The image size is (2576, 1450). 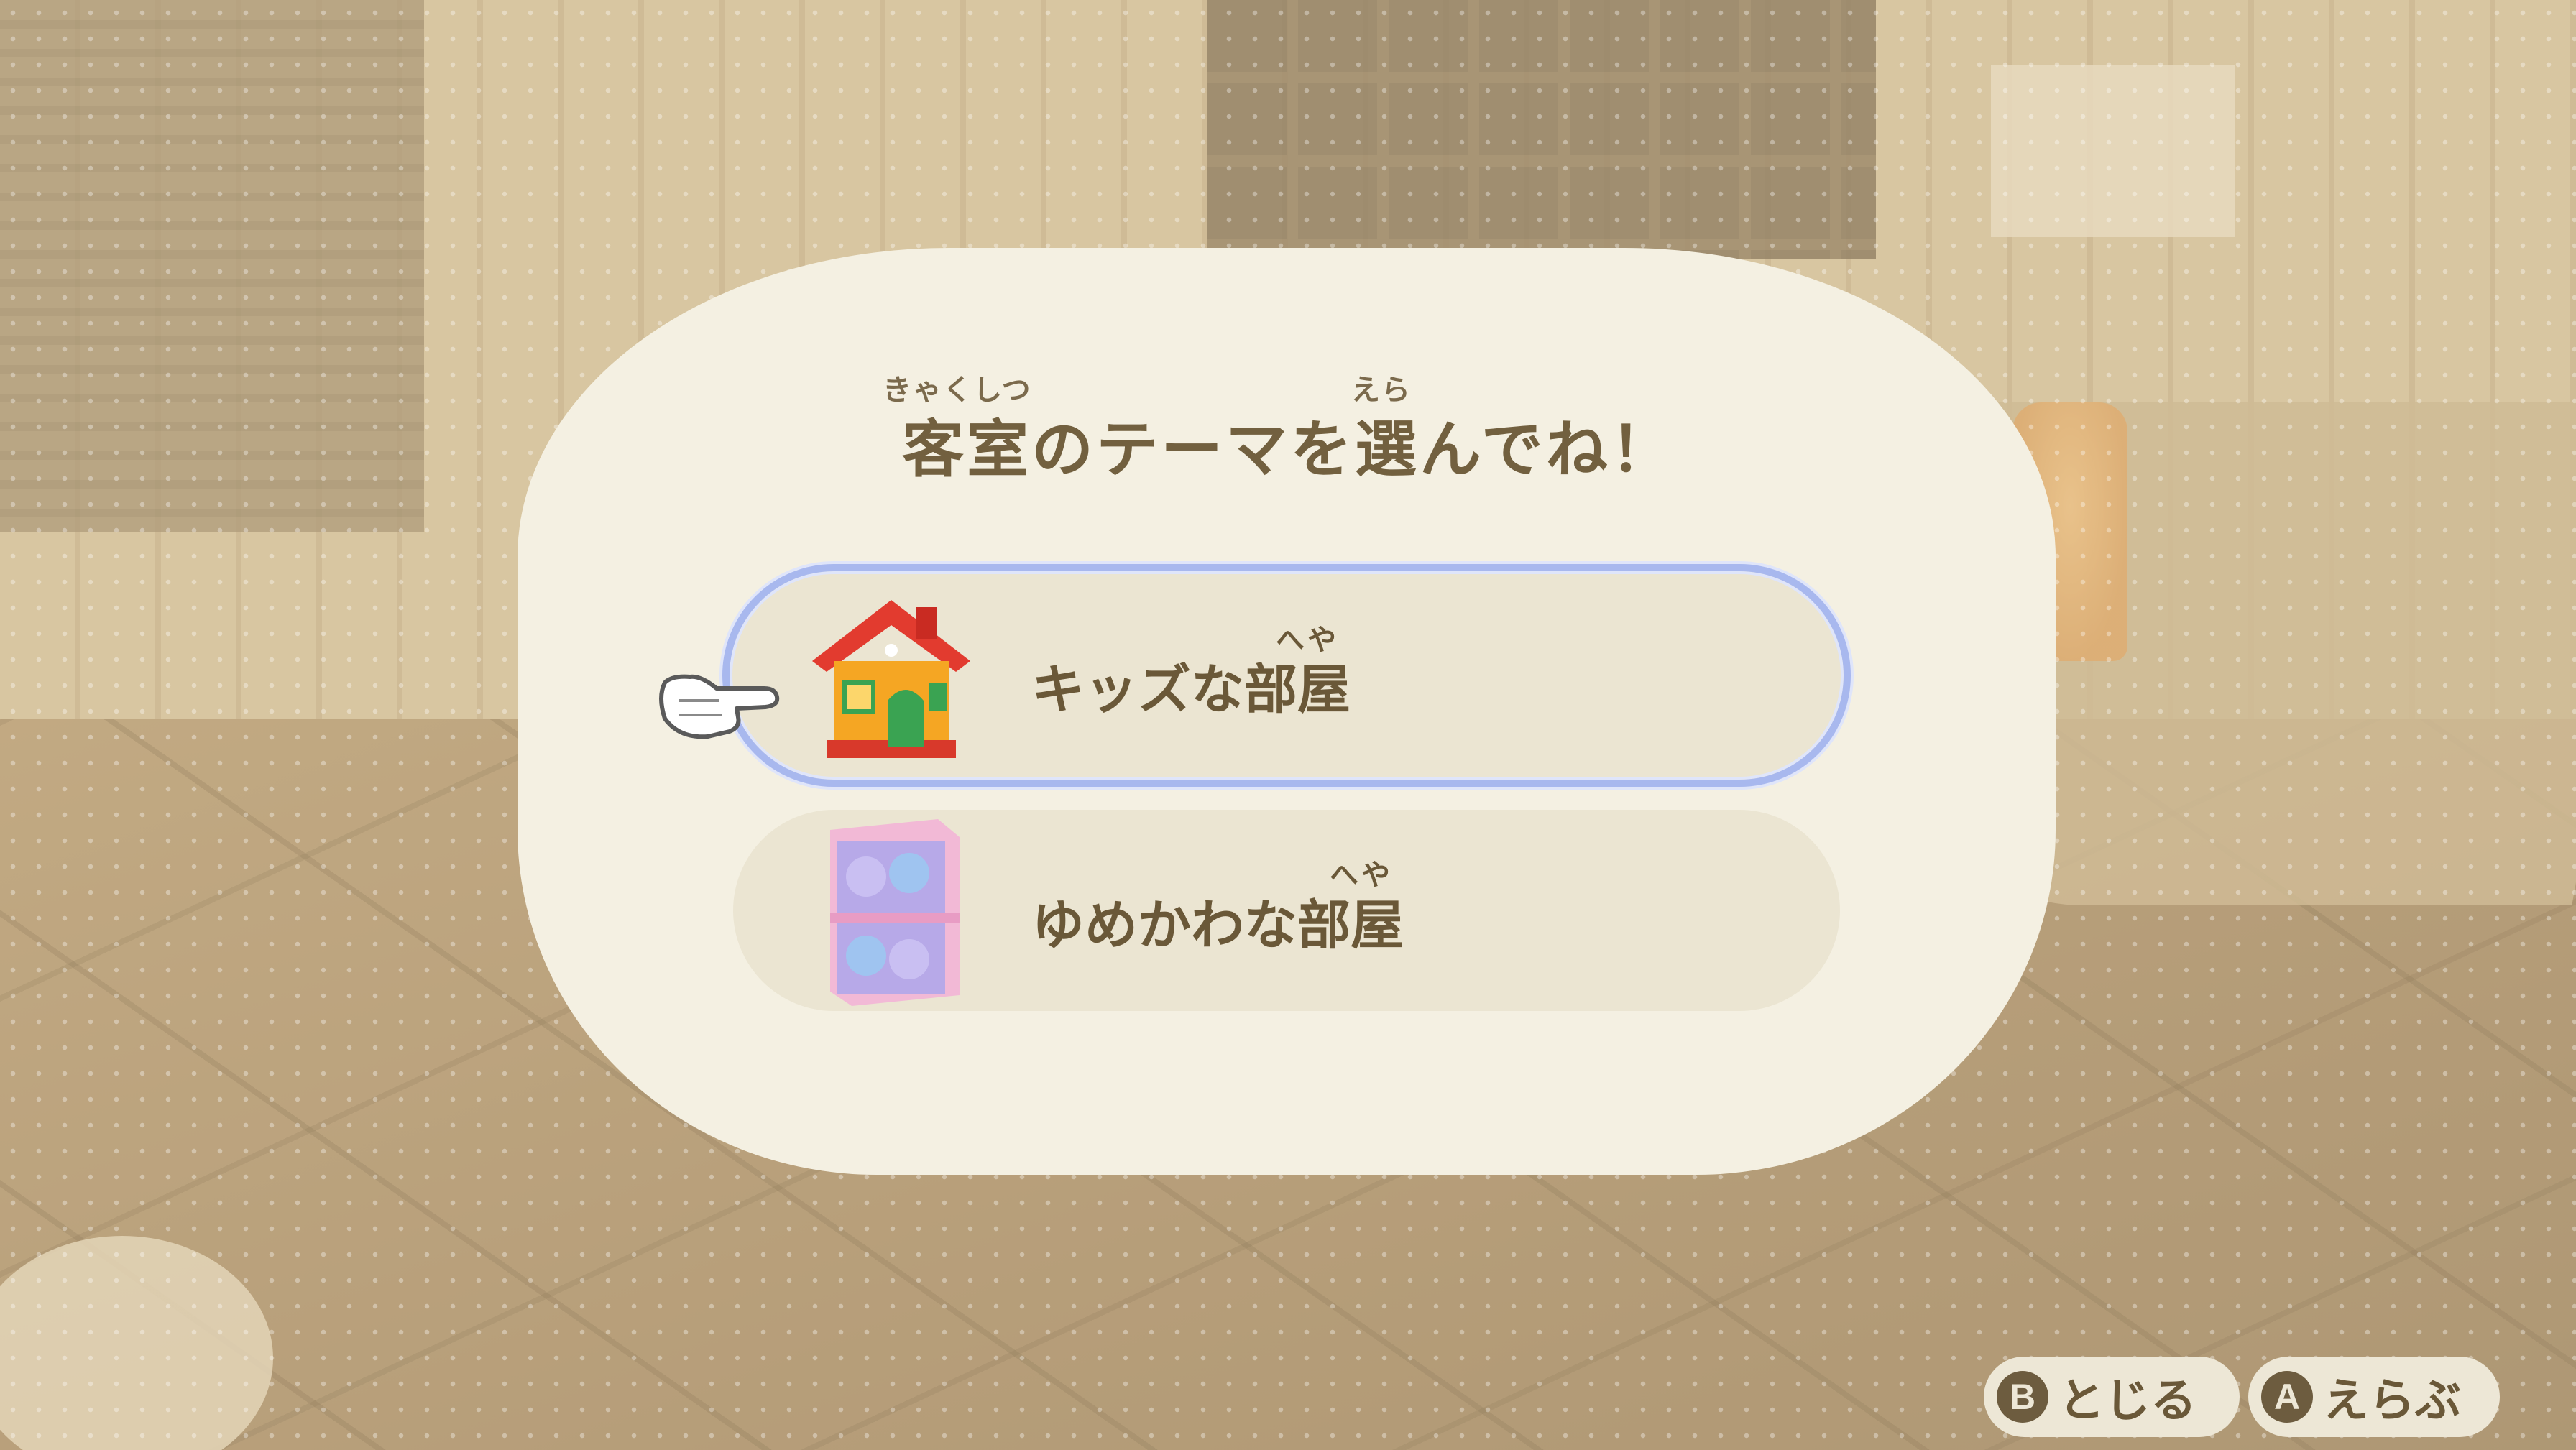 I want to click on close-button-prompt: B とじる, so click(x=2112, y=1397).